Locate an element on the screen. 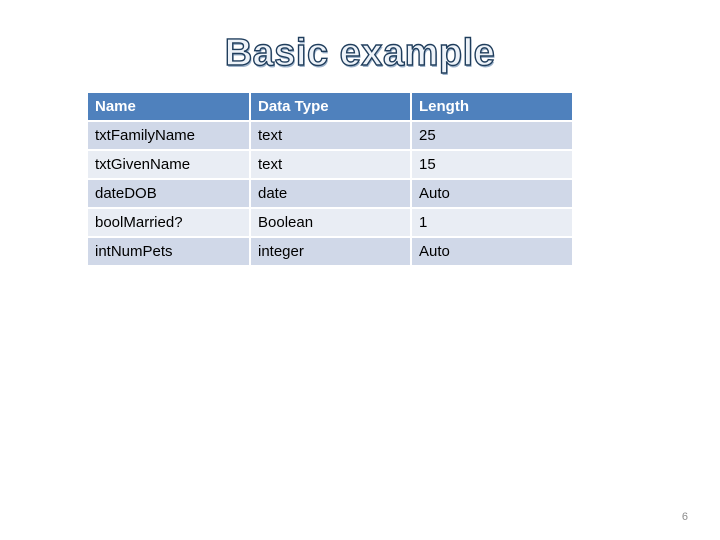  table-row: txtFamilyName text 25 is located at coordinates (330, 135).